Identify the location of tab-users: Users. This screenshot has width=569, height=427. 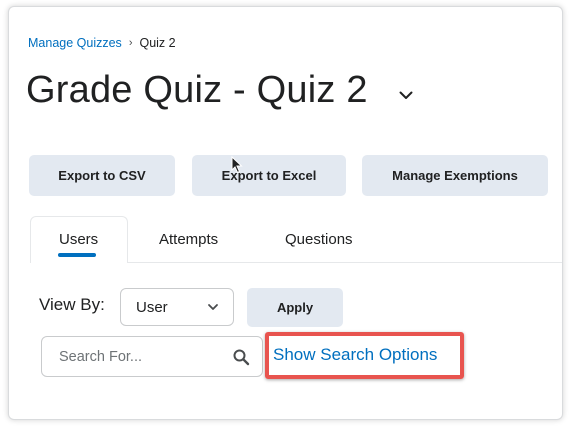
(78, 239).